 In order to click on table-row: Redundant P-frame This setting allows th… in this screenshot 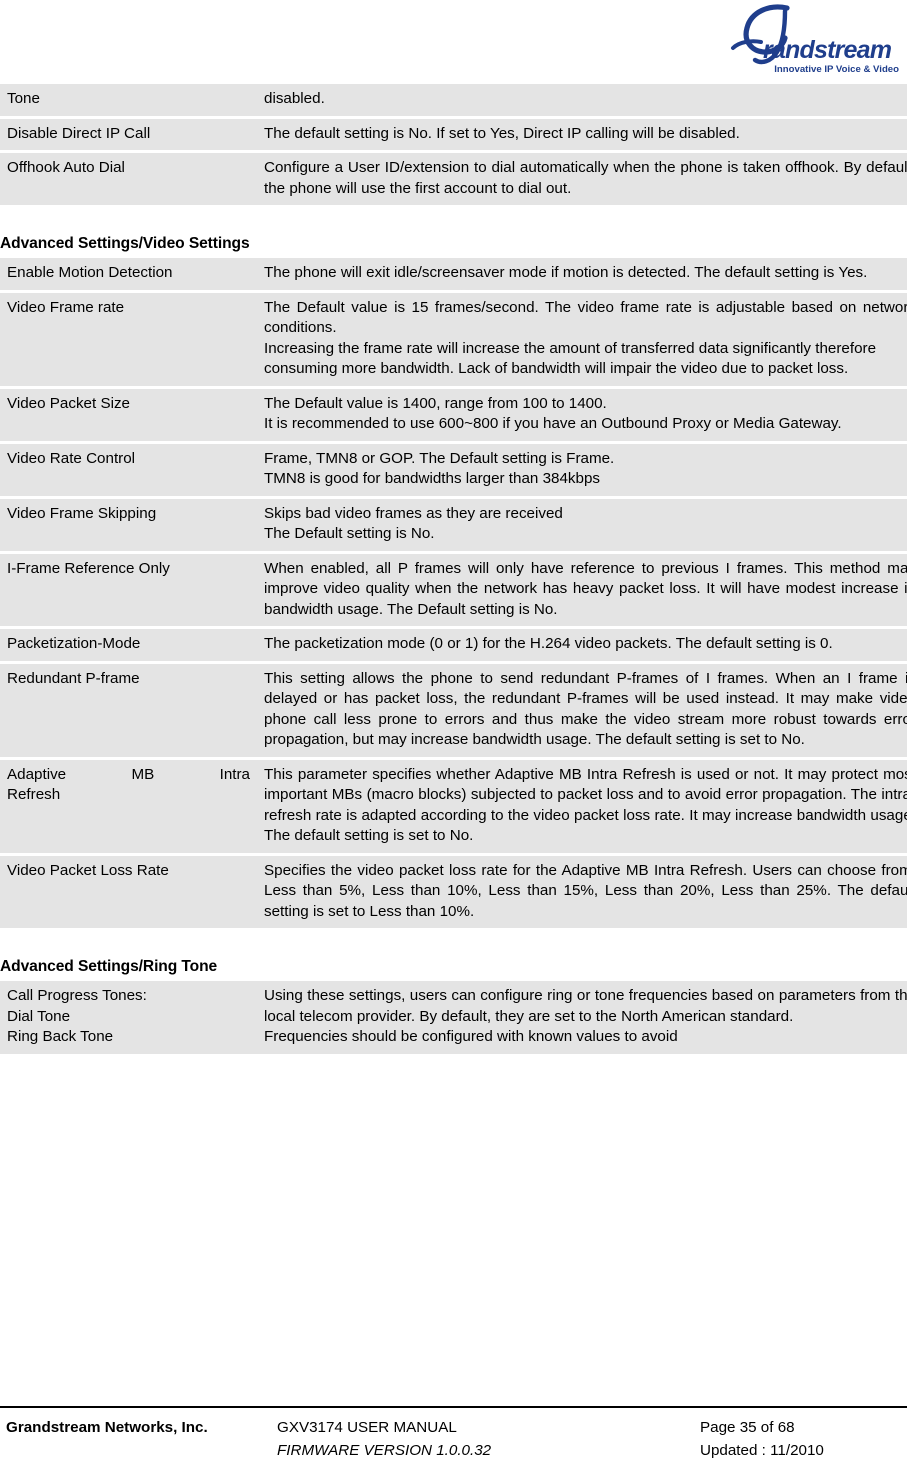, I will do `click(453, 711)`.